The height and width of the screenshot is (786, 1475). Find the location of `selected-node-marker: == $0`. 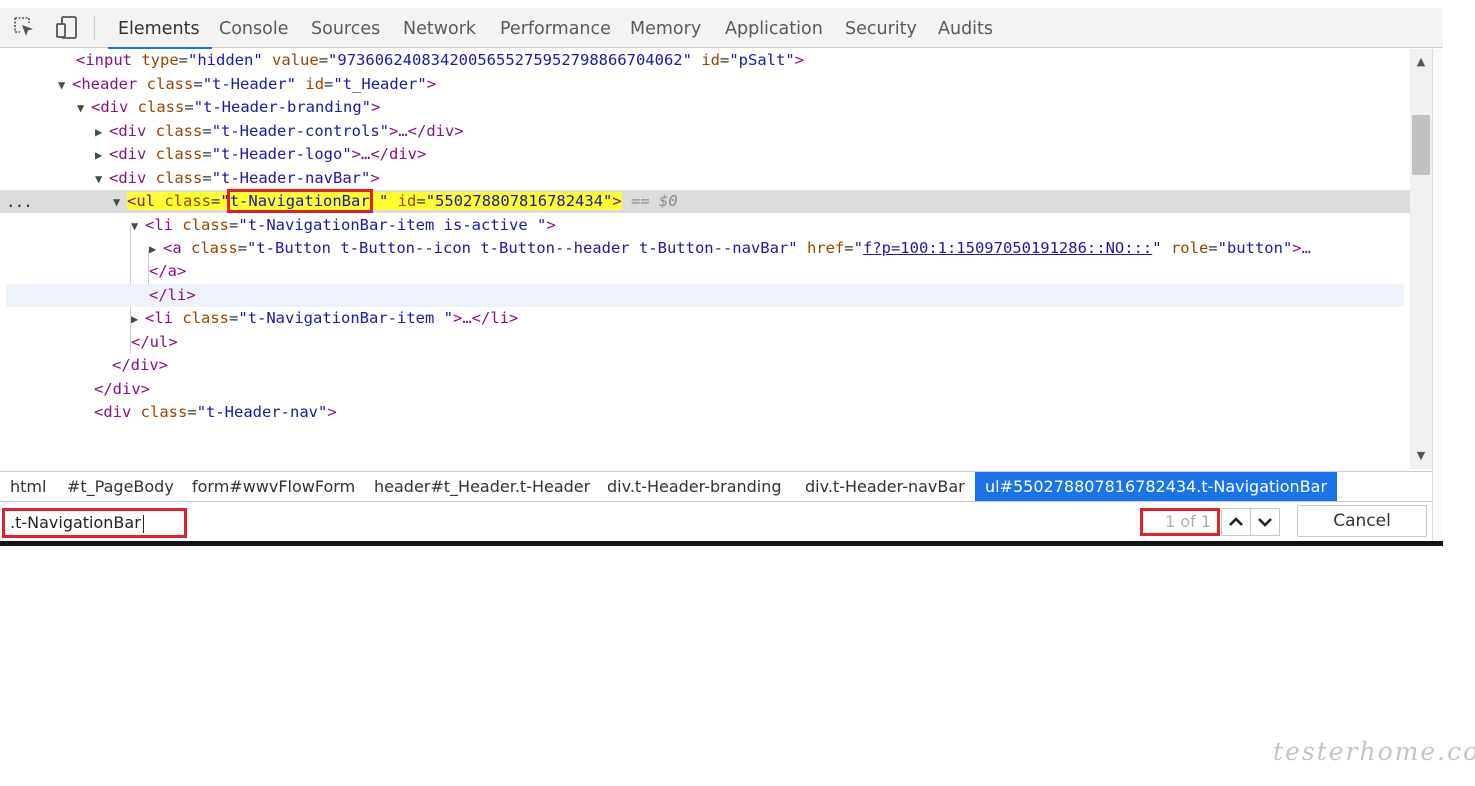

selected-node-marker: == $0 is located at coordinates (654, 201).